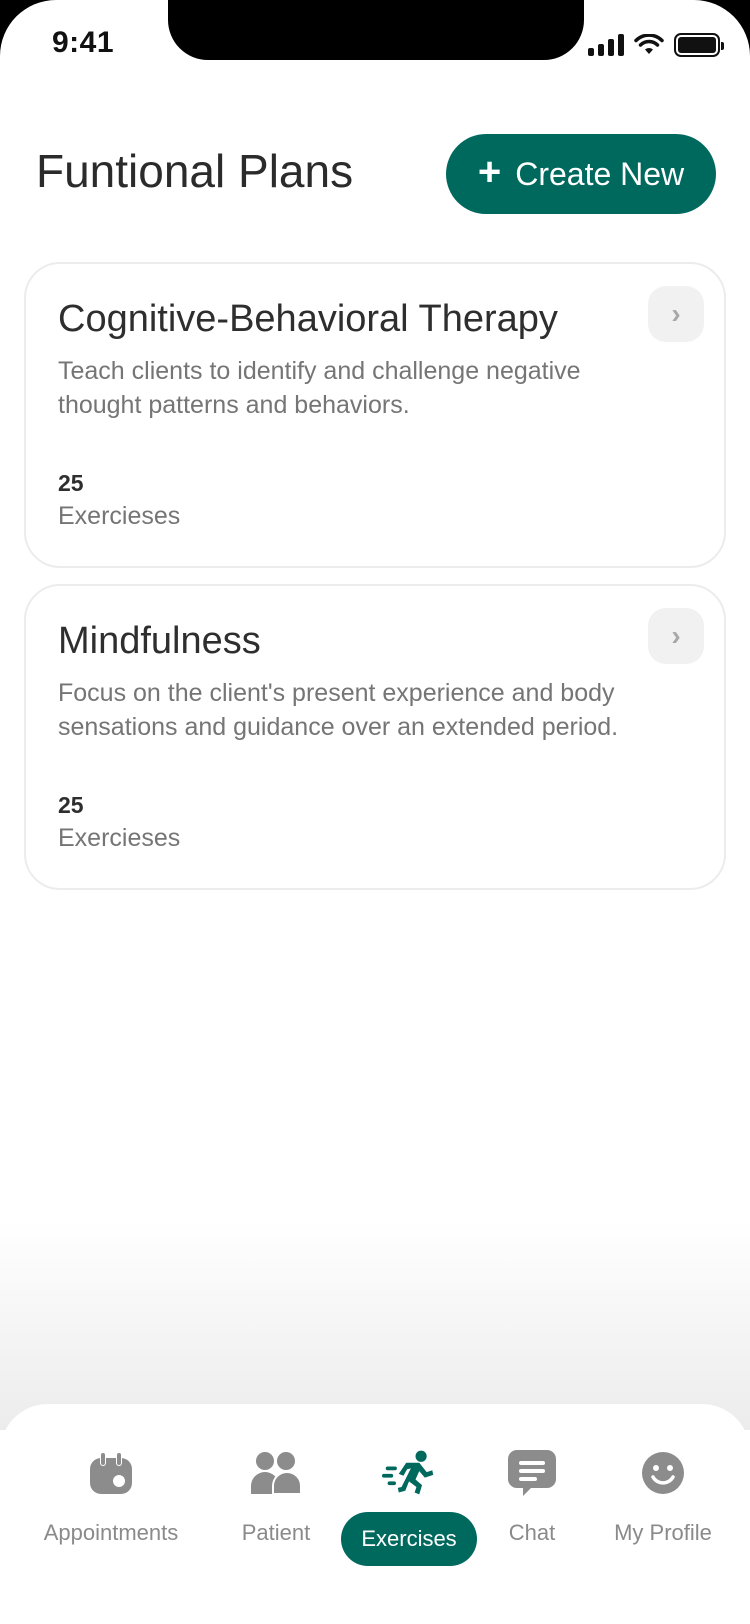  What do you see at coordinates (409, 1539) in the screenshot?
I see `nav-label: Exercises` at bounding box center [409, 1539].